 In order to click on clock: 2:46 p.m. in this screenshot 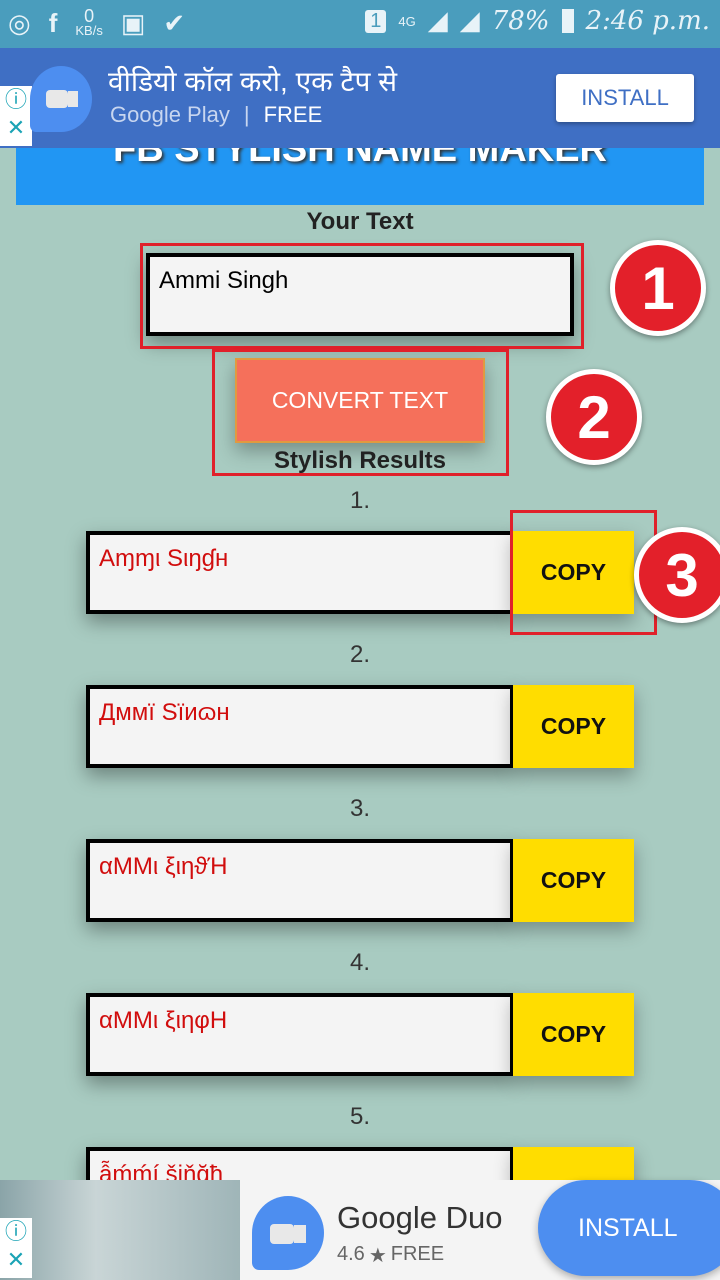, I will do `click(647, 21)`.